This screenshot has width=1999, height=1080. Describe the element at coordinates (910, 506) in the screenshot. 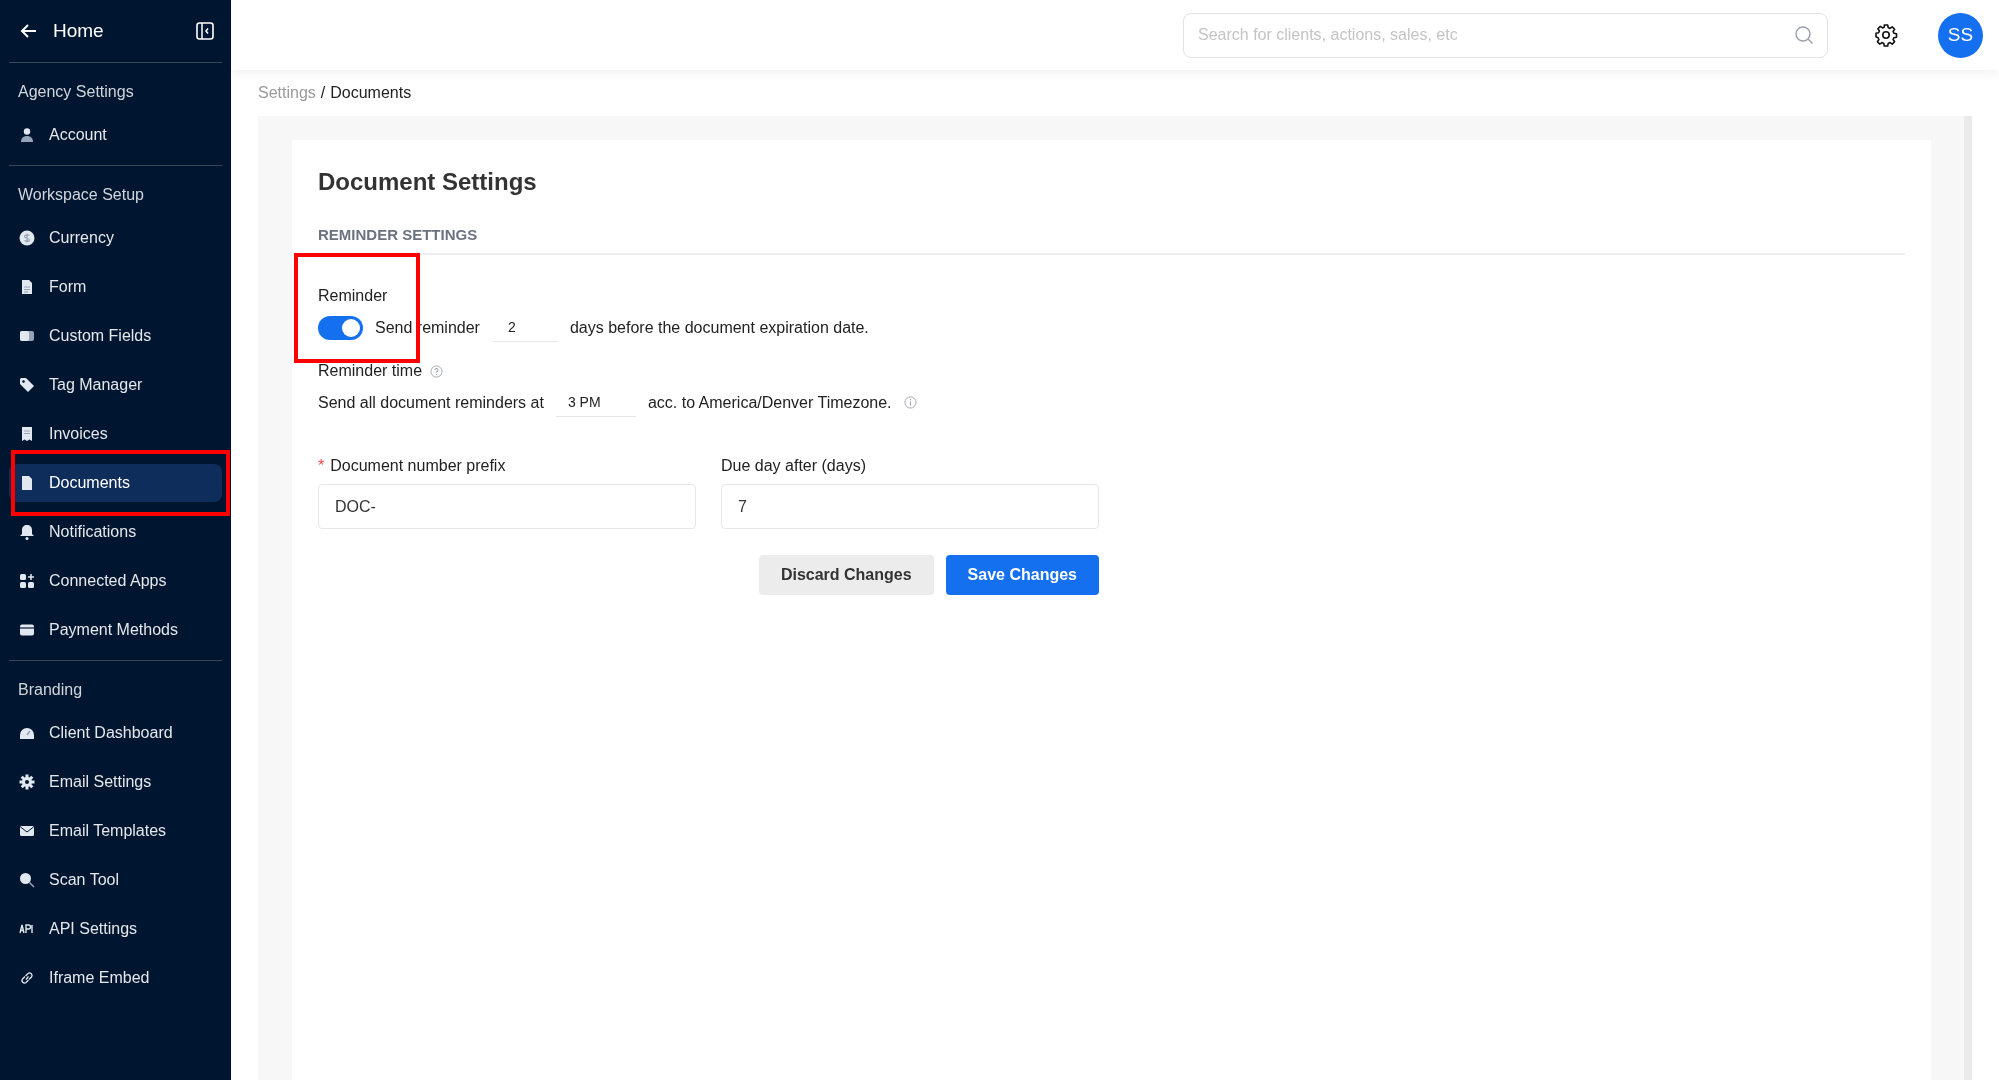

I see `text-field: 7` at that location.